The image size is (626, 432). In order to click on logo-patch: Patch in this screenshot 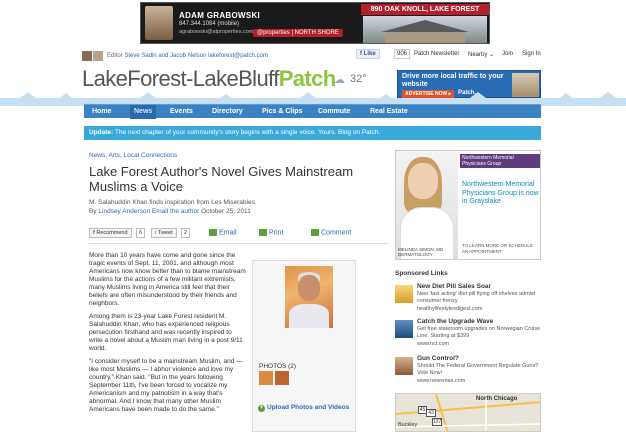, I will do `click(307, 78)`.